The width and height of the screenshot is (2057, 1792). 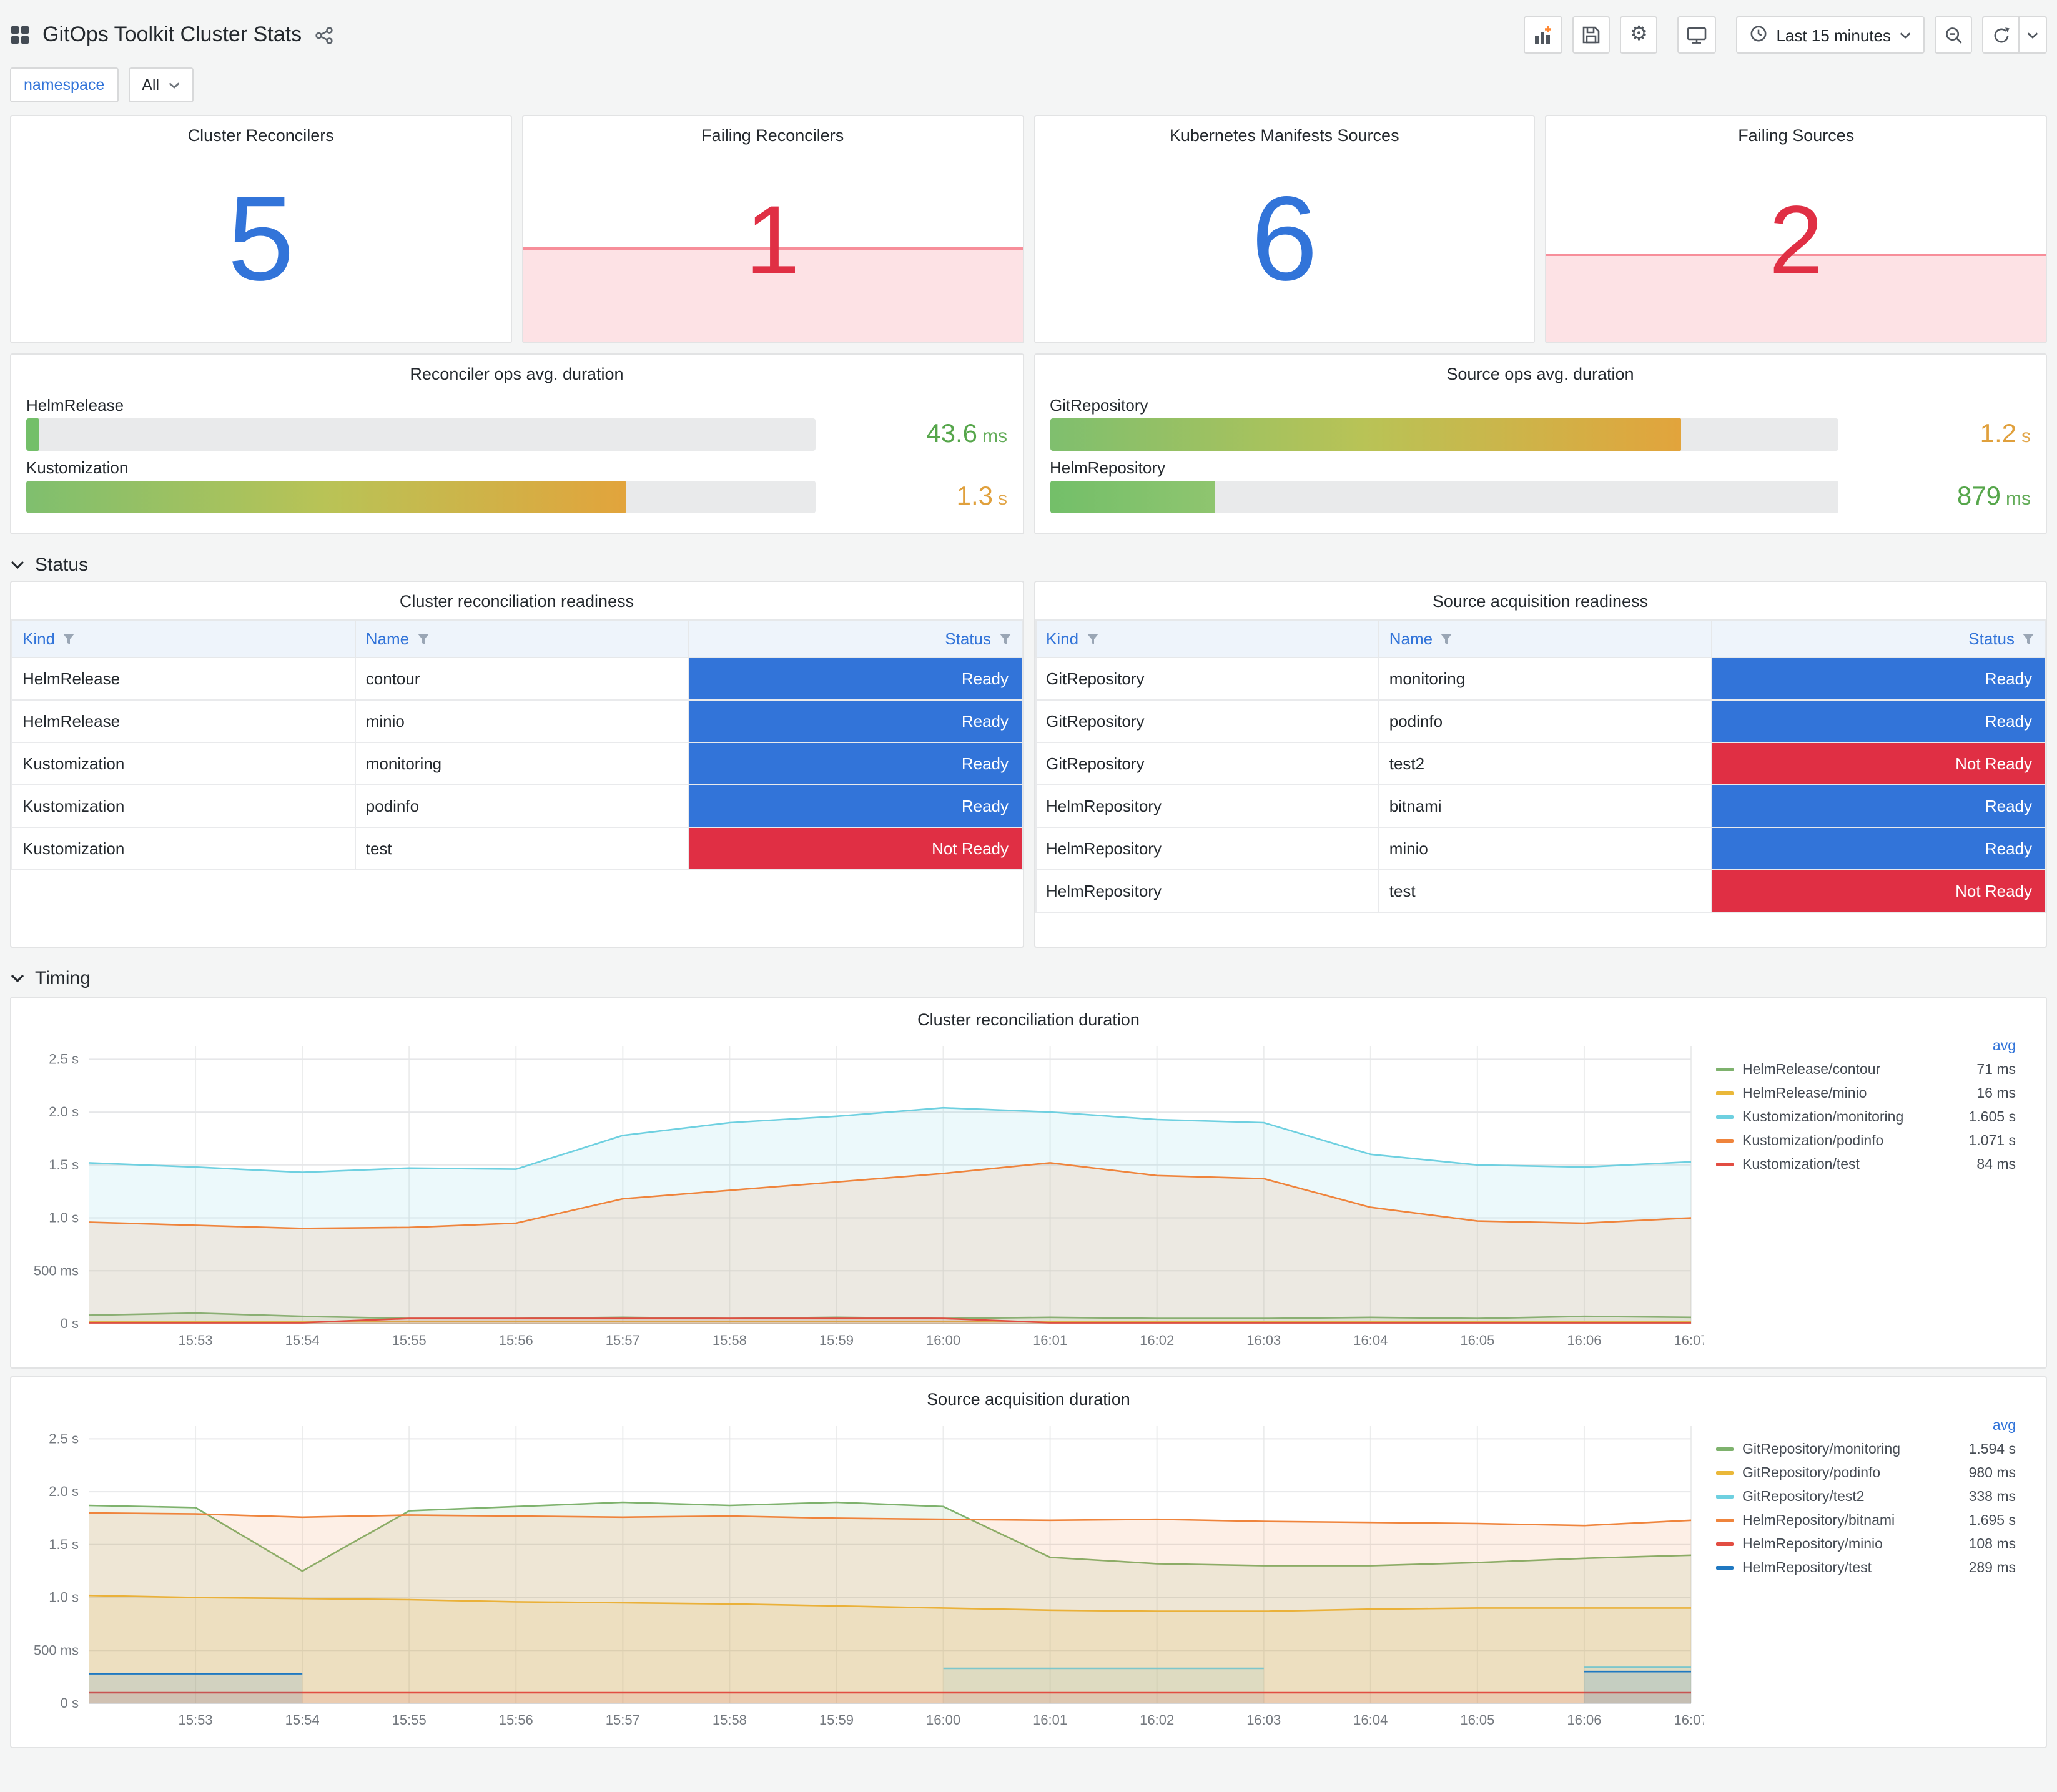 I want to click on svg-text: 16:00, so click(x=943, y=1340).